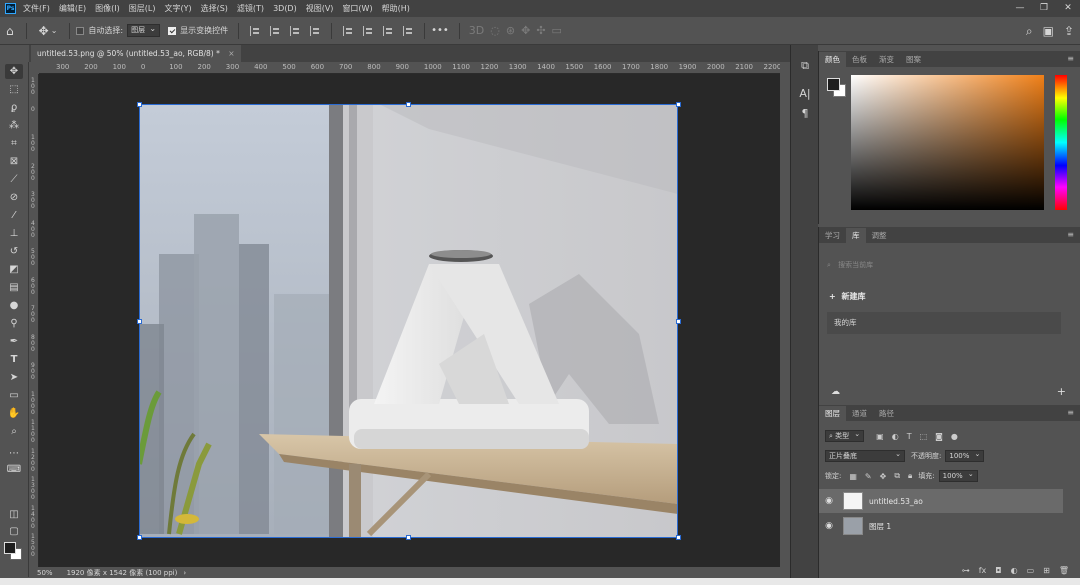 Image resolution: width=1080 pixels, height=585 pixels. Describe the element at coordinates (144, 30) in the screenshot. I see `auto-select-dropdown: 图层` at that location.